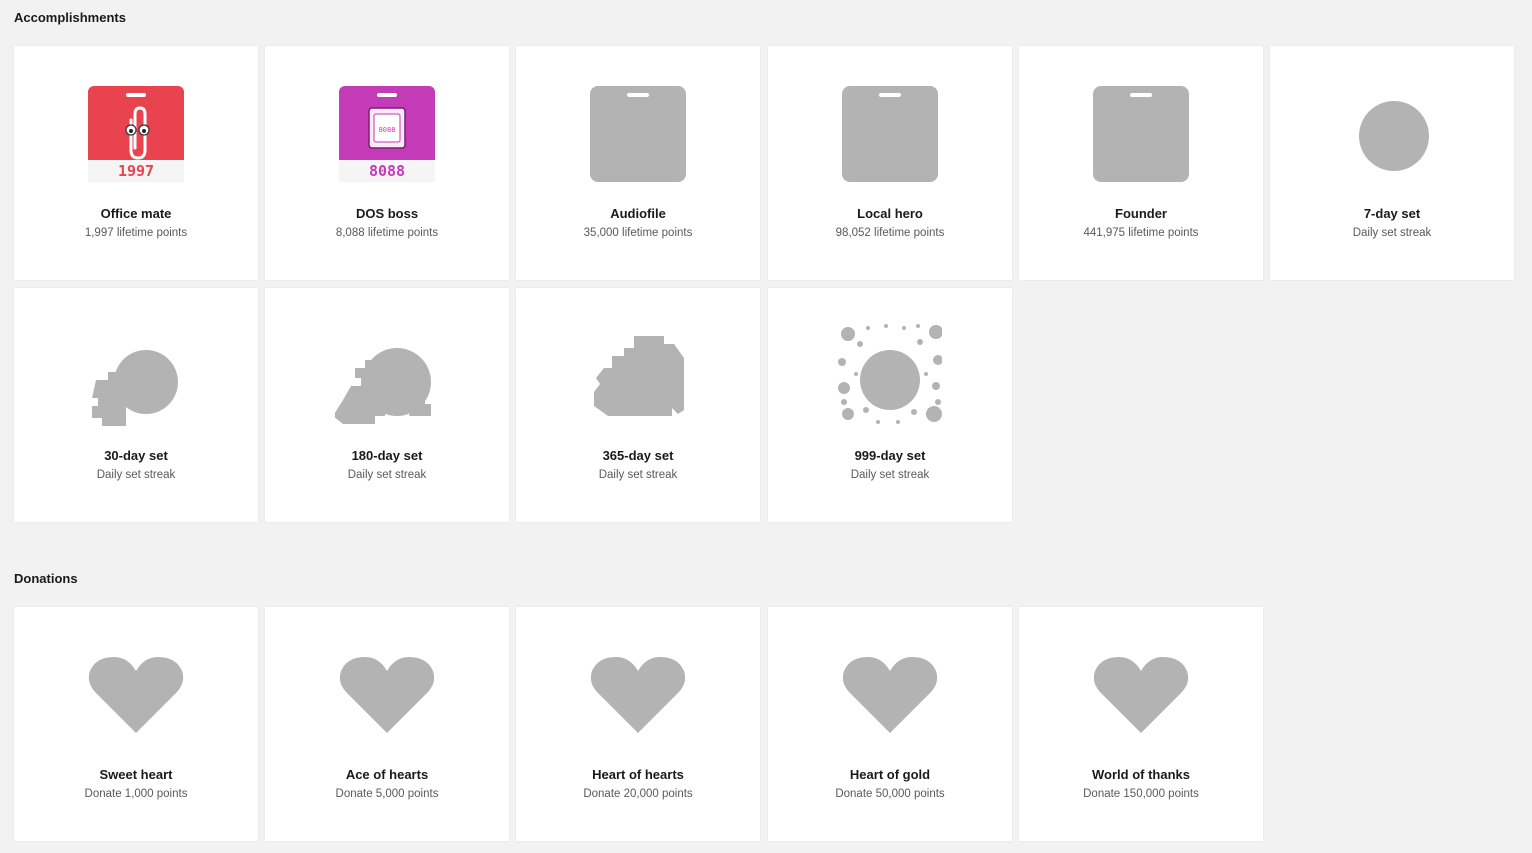 The image size is (1532, 853). Describe the element at coordinates (638, 233) in the screenshot. I see `achievement-subtitle: 35,000 lifetime points` at that location.